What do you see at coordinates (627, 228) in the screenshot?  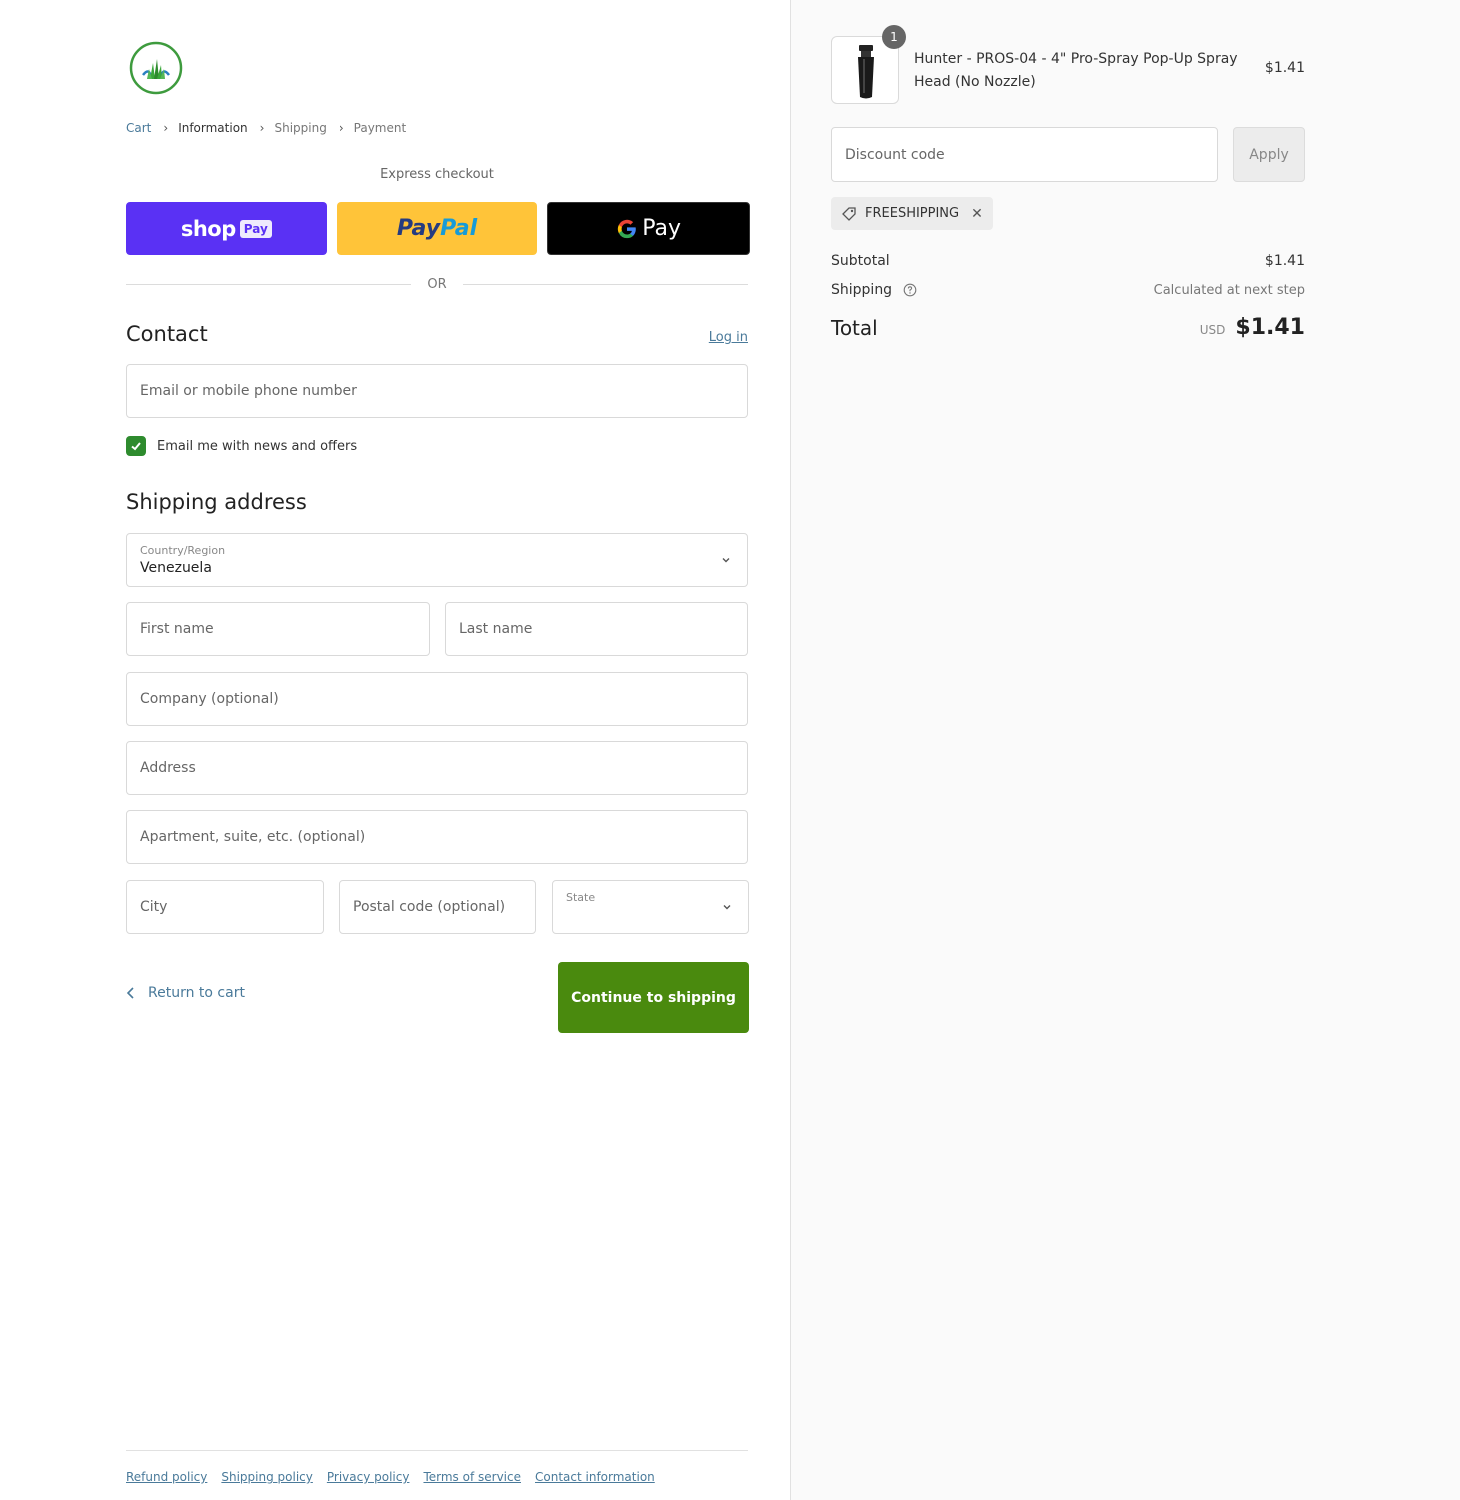 I see `google-g-icon` at bounding box center [627, 228].